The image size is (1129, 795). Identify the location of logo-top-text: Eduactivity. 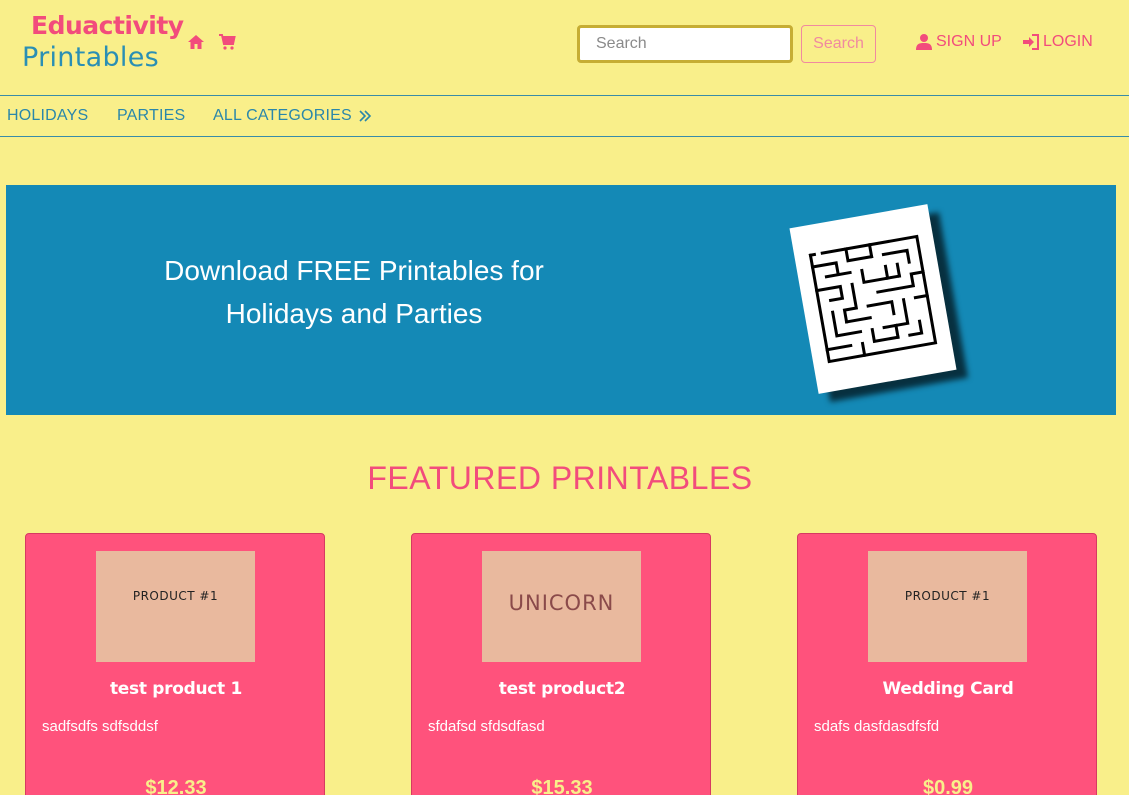
(107, 25).